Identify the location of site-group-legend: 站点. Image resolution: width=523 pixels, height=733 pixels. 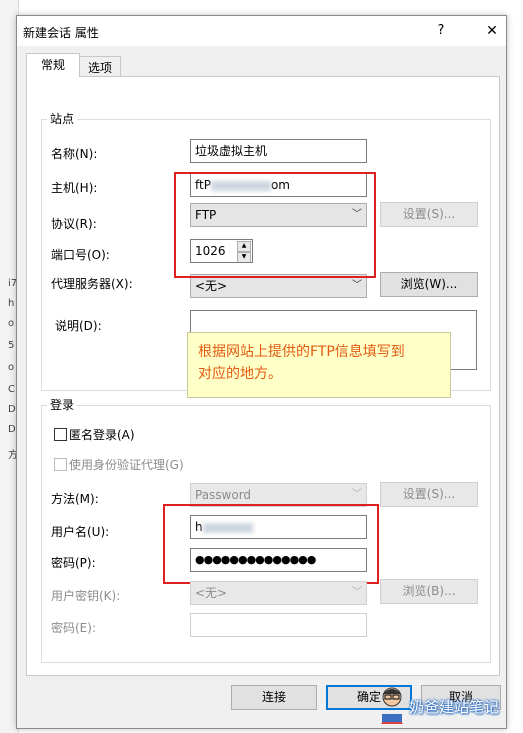
(62, 118).